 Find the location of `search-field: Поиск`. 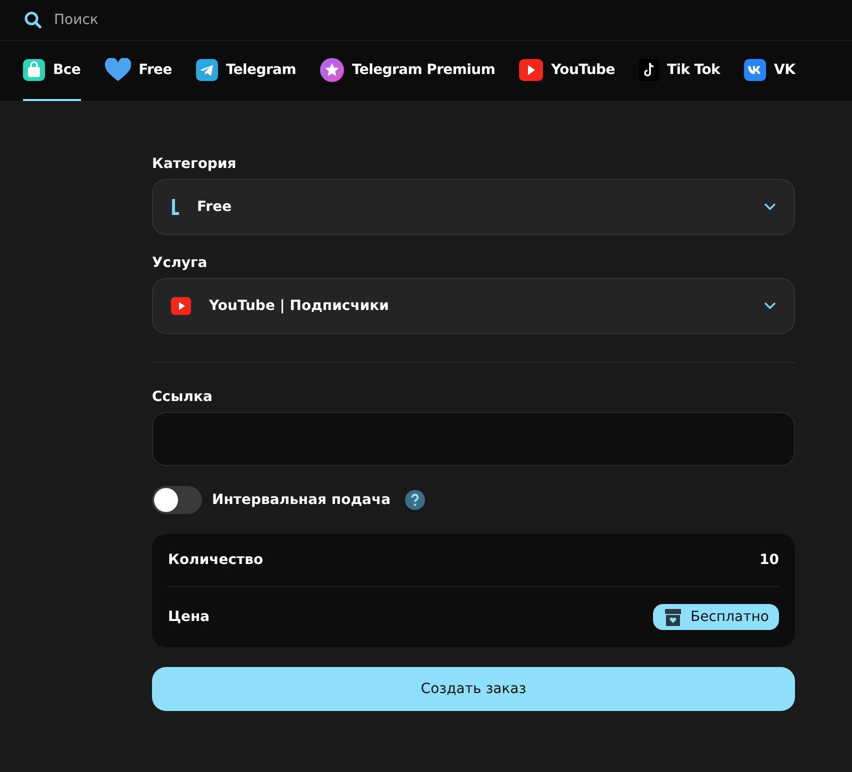

search-field: Поиск is located at coordinates (204, 20).